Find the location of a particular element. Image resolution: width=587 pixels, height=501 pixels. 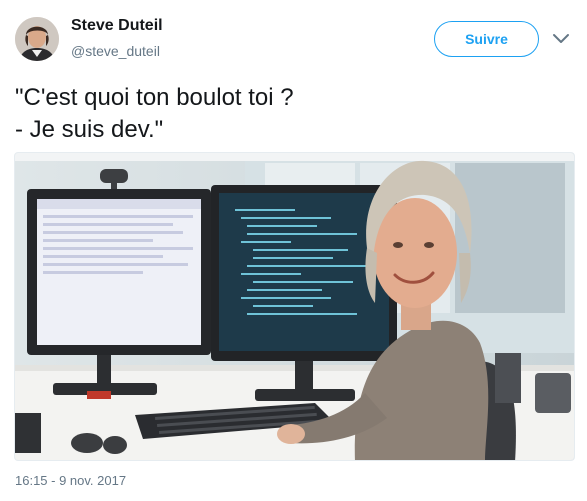

follow-button: Suivre is located at coordinates (486, 39).